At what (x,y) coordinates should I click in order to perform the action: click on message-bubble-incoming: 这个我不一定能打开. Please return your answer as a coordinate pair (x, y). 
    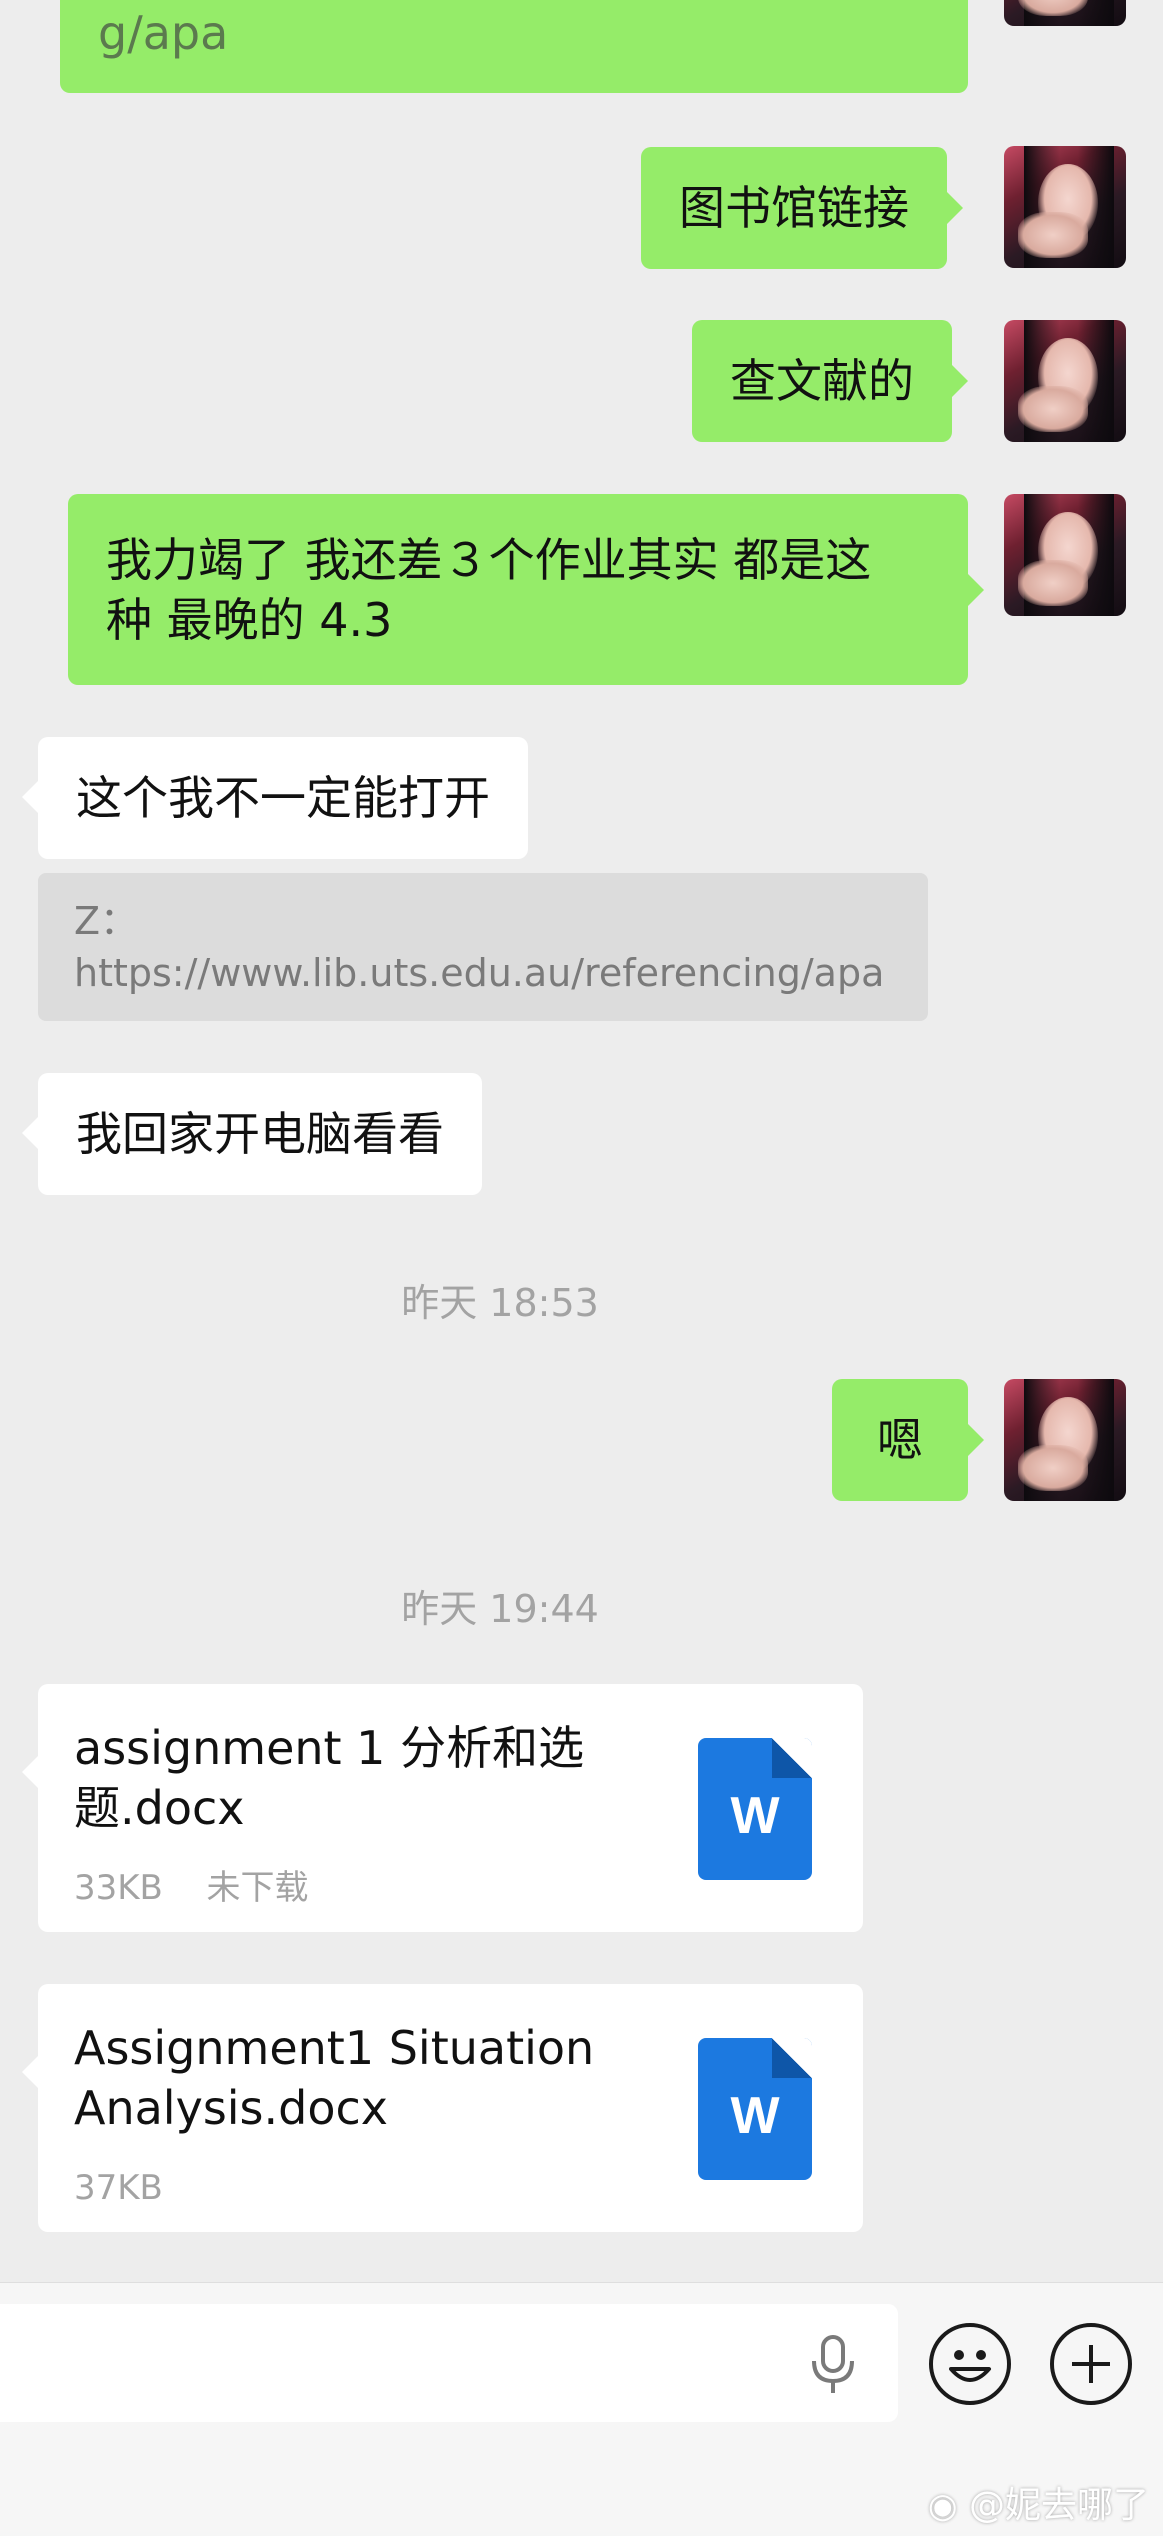
    Looking at the image, I should click on (275, 798).